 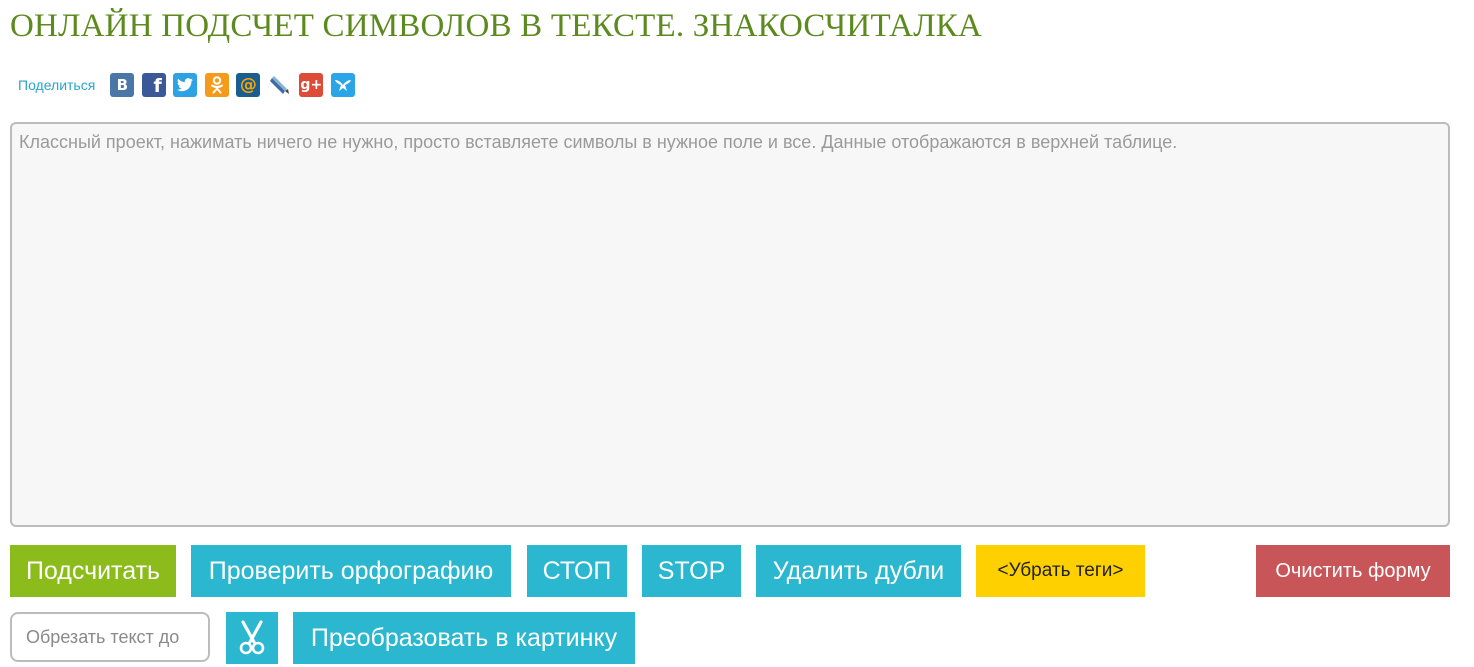 I want to click on trim-text-input, so click(x=110, y=637).